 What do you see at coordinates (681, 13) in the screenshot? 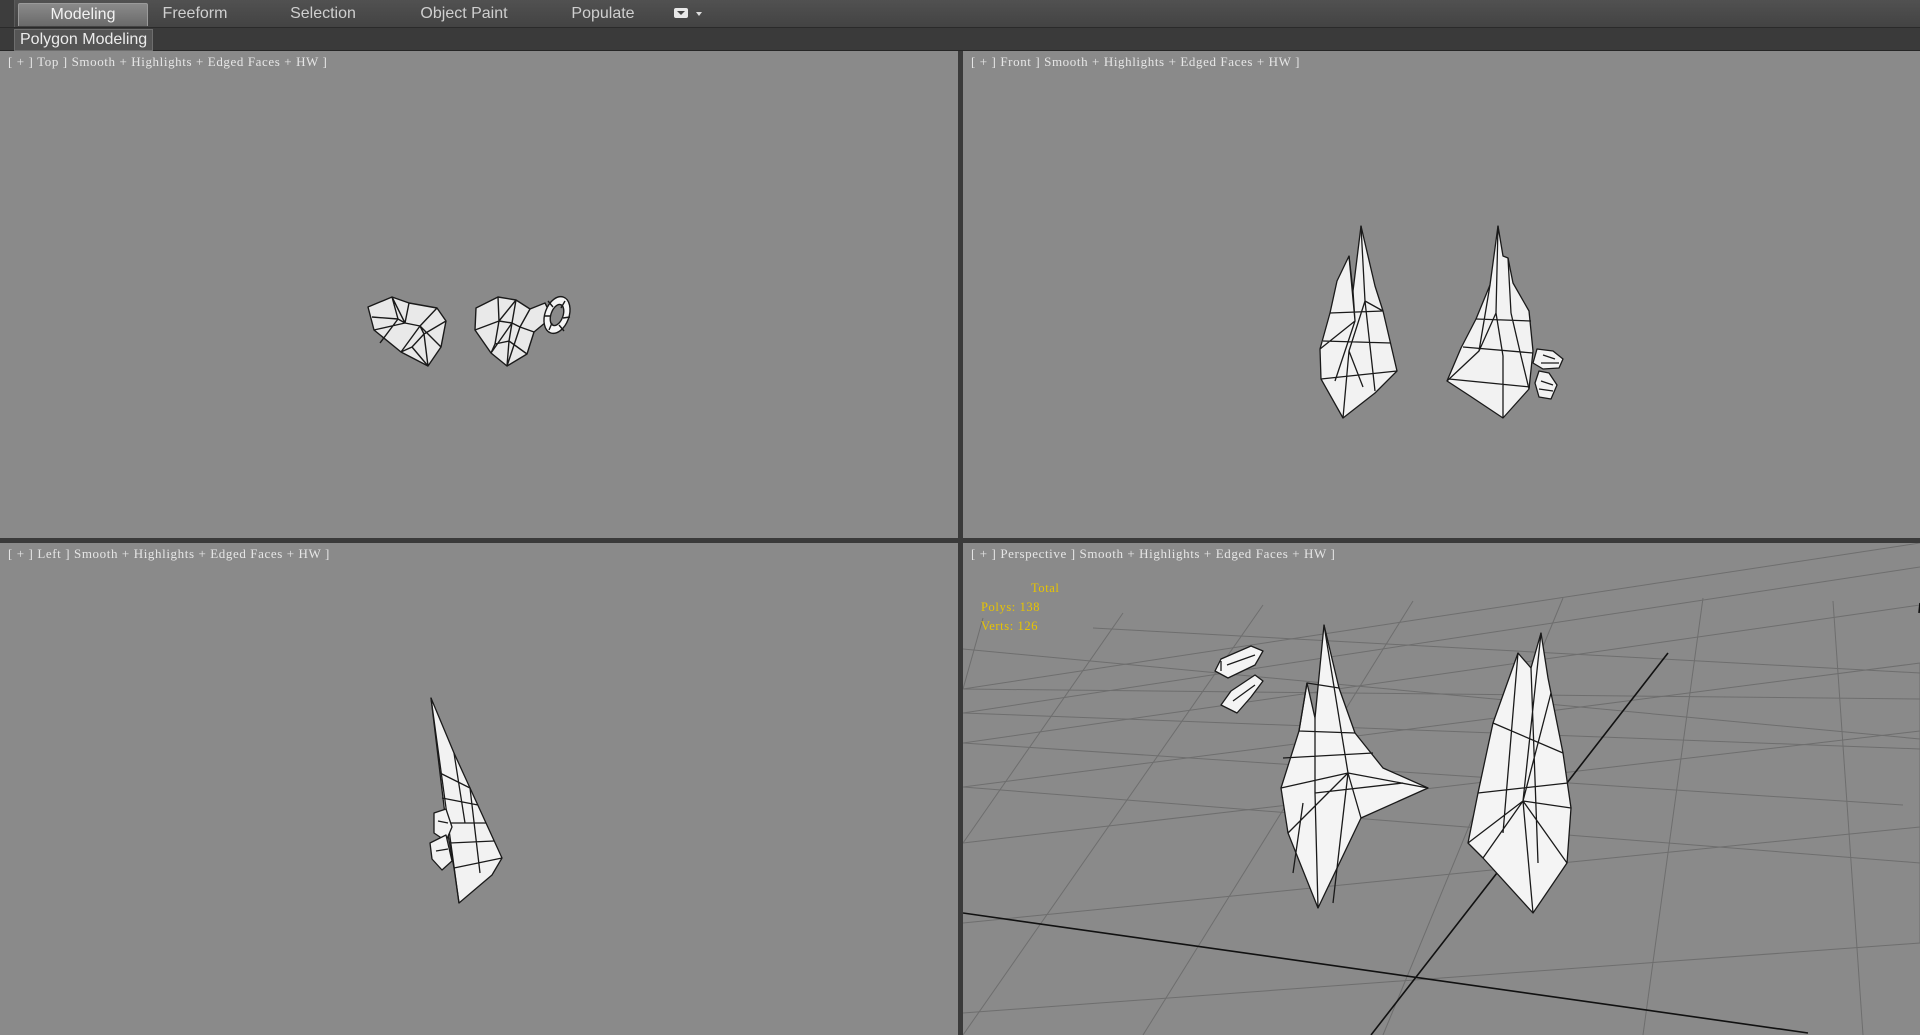
I see `minimize-ribbon-icon` at bounding box center [681, 13].